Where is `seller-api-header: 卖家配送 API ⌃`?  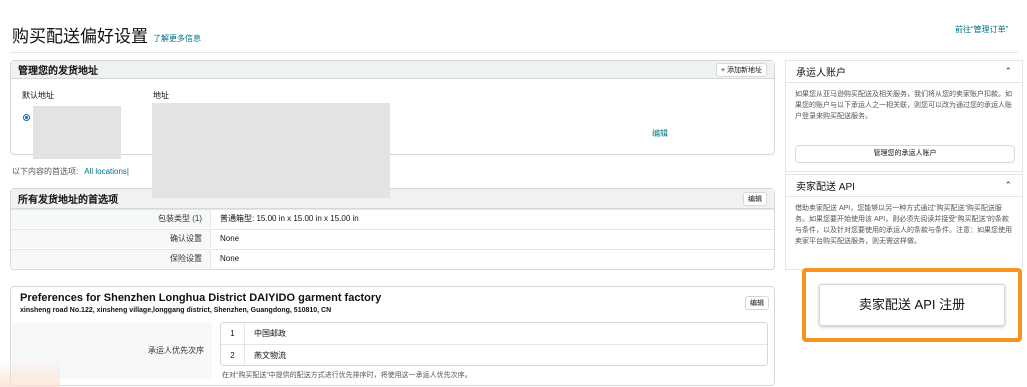
seller-api-header: 卖家配送 API ⌃ is located at coordinates (904, 186).